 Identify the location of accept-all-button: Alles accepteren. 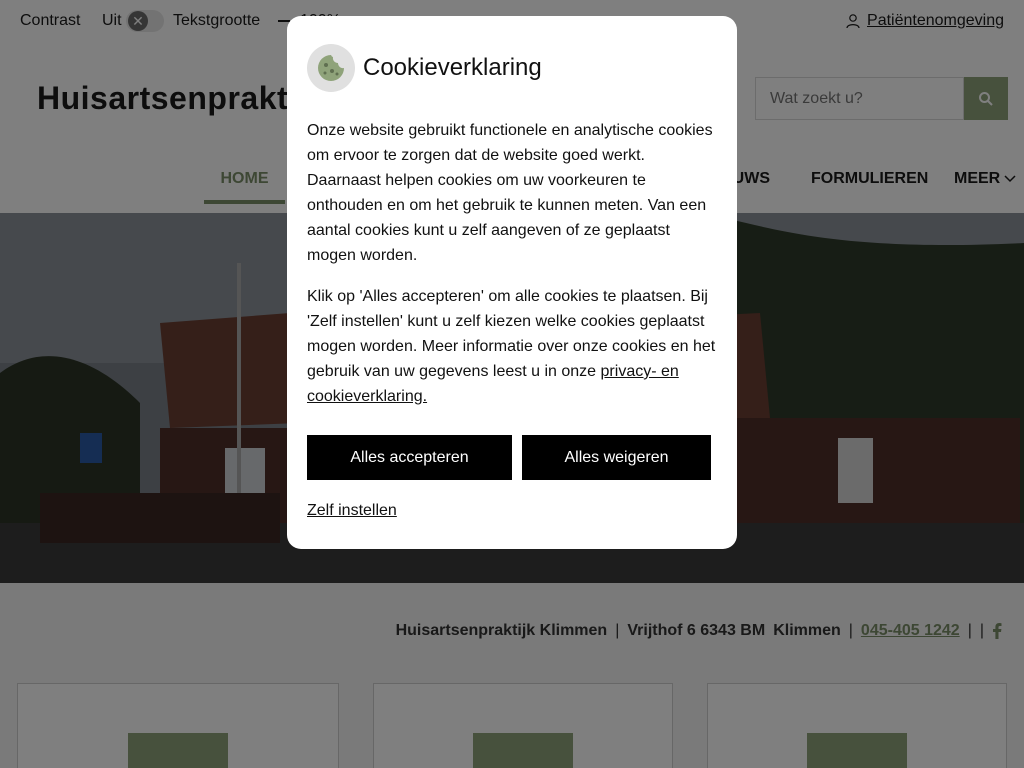
(409, 457).